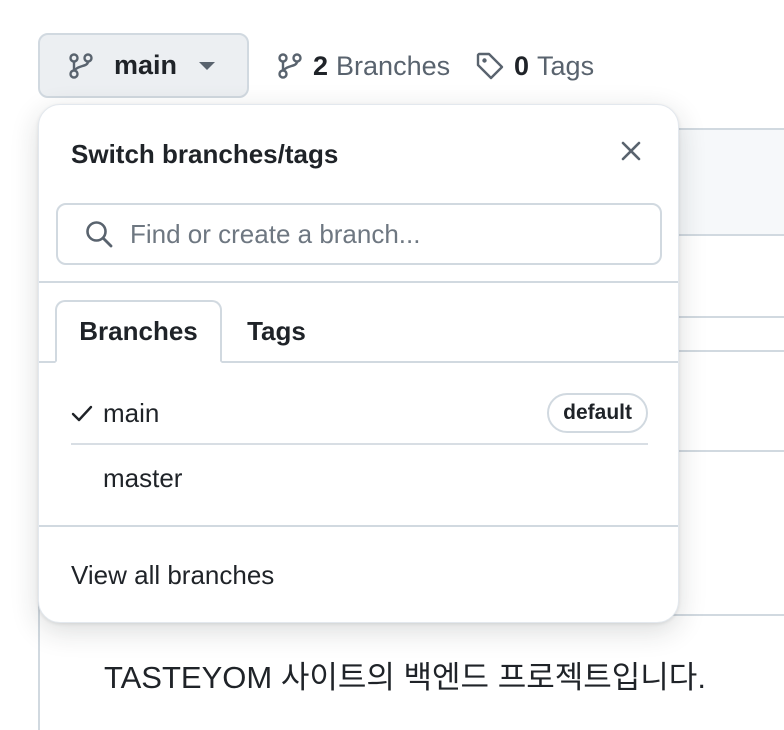  Describe the element at coordinates (143, 477) in the screenshot. I see `branch-name: master` at that location.